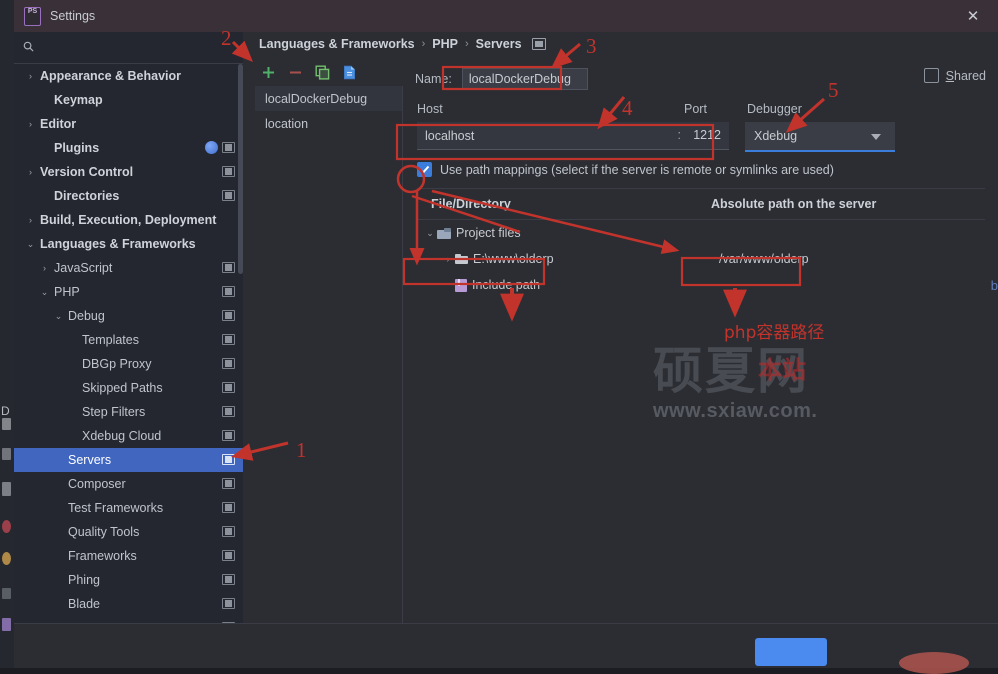 The width and height of the screenshot is (998, 674). What do you see at coordinates (478, 285) in the screenshot?
I see `path-mapping-file-cell: Include path` at bounding box center [478, 285].